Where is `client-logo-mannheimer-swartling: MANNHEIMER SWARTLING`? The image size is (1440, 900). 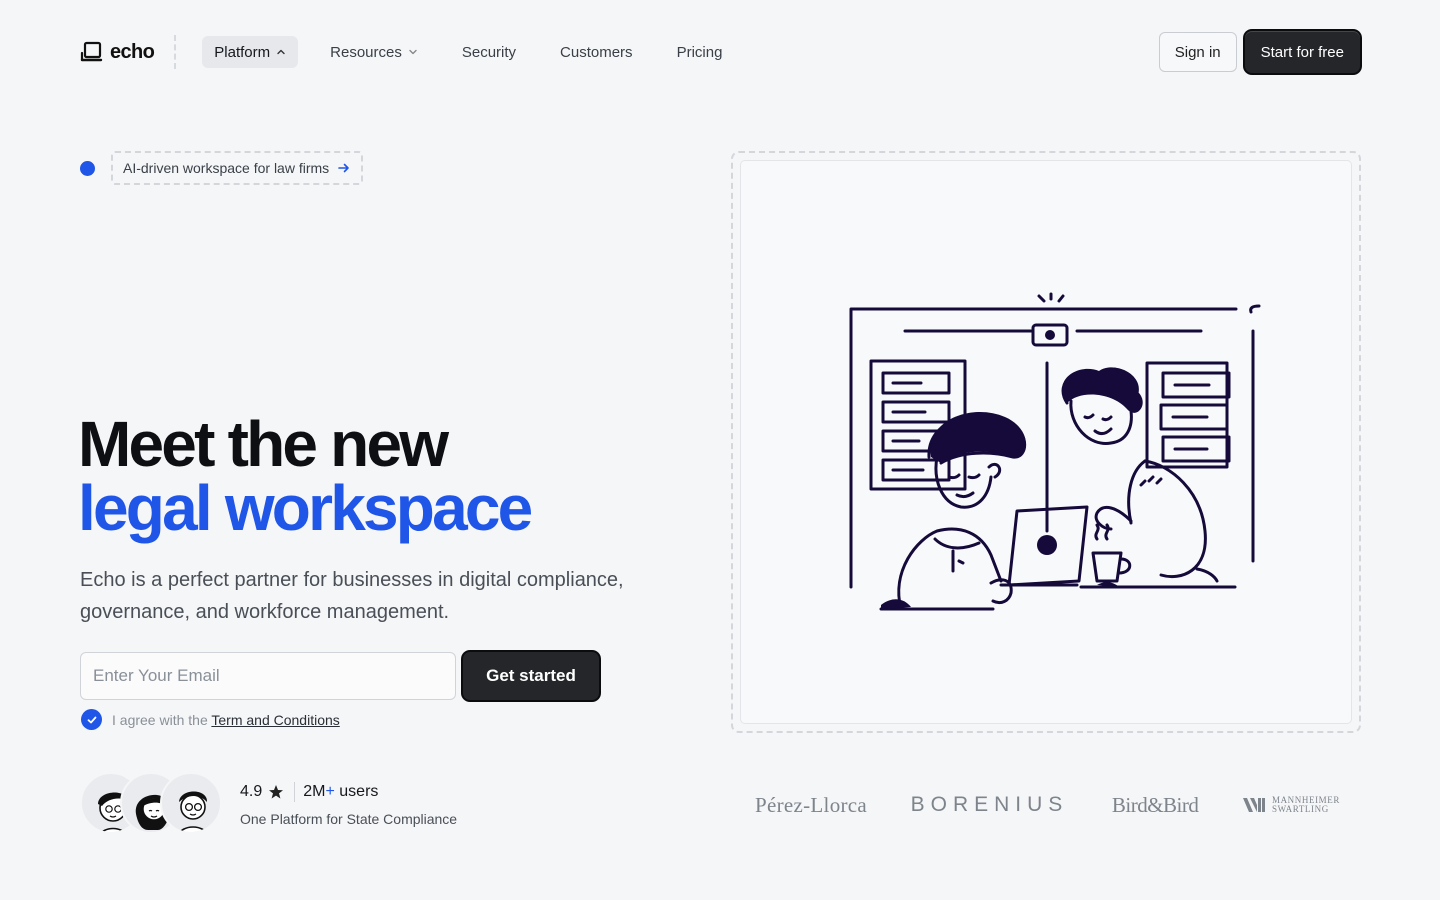 client-logo-mannheimer-swartling: MANNHEIMER SWARTLING is located at coordinates (1291, 805).